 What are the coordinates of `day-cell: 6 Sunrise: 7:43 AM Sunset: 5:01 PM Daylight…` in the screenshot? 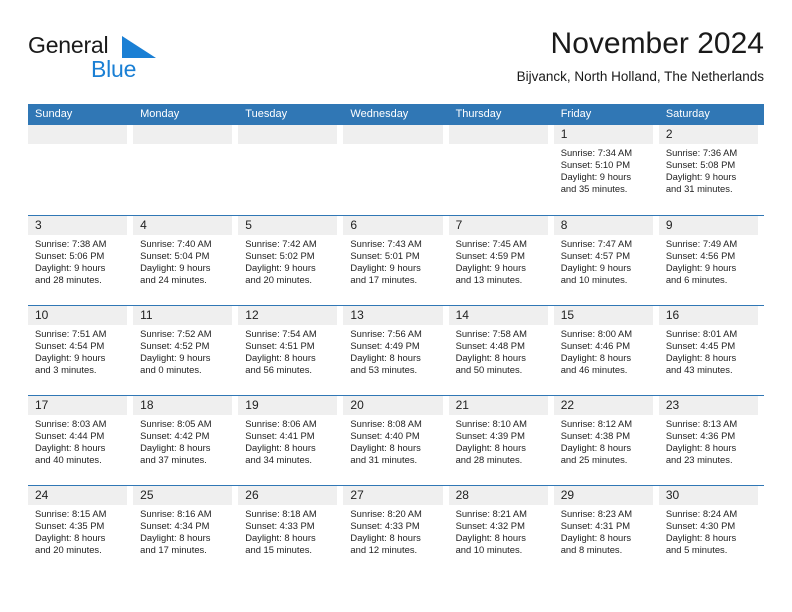 It's located at (395, 260).